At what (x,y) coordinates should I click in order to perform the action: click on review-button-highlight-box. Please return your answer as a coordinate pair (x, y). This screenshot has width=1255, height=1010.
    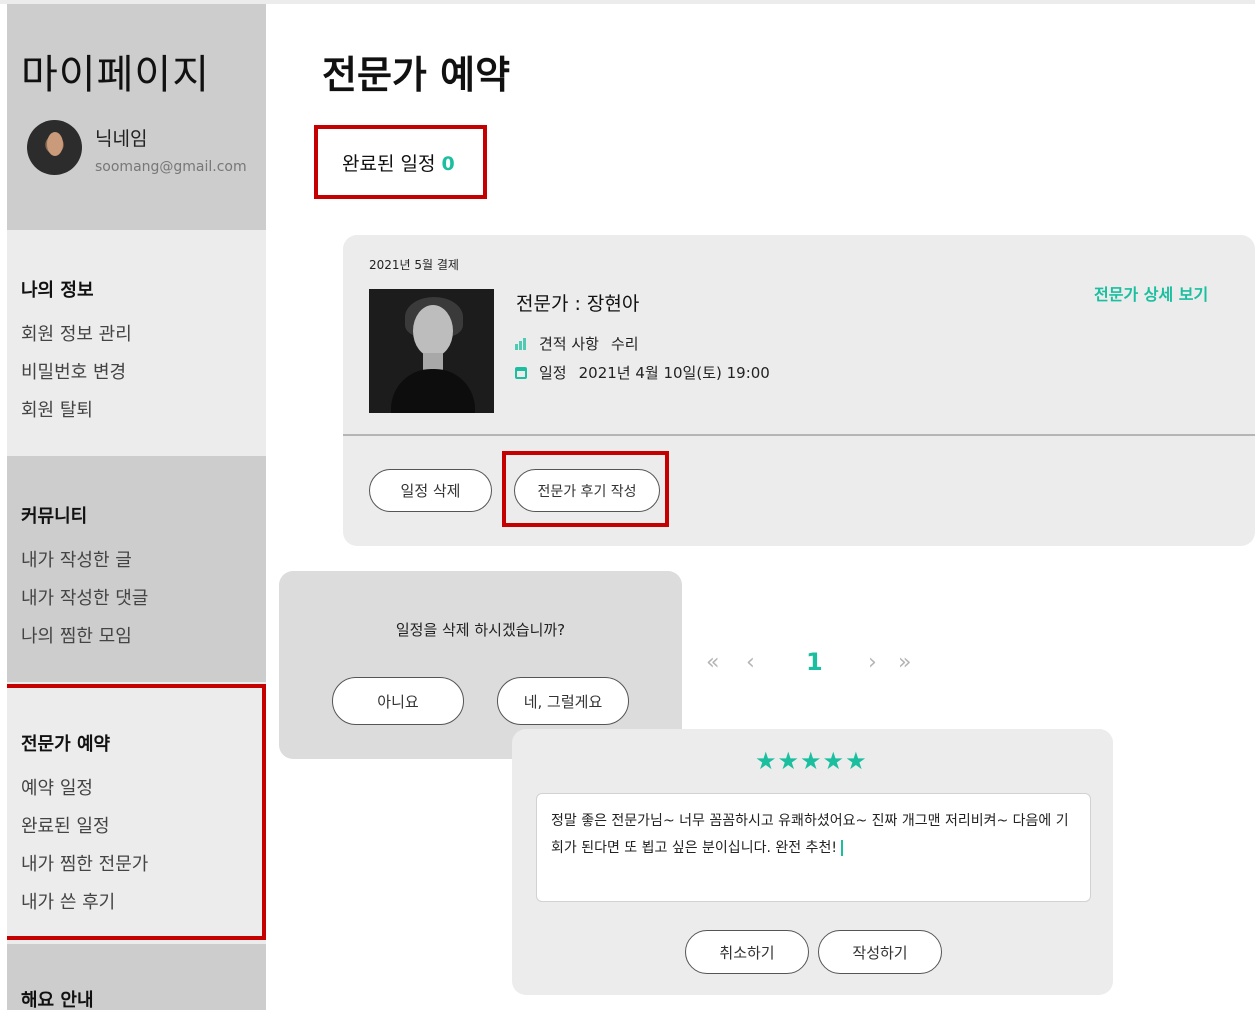
    Looking at the image, I should click on (585, 489).